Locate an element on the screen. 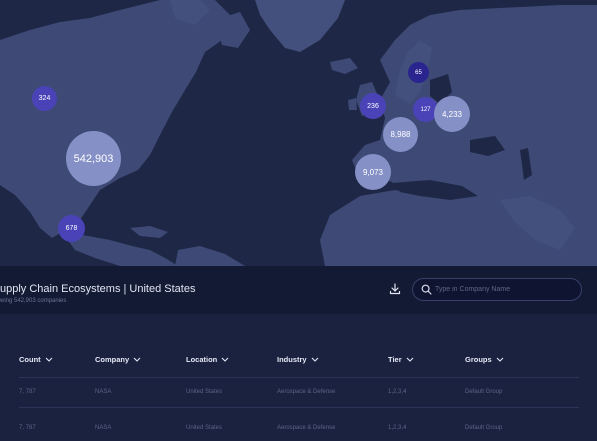 Image resolution: width=597 pixels, height=441 pixels. map-cluster-65: 65 is located at coordinates (418, 72).